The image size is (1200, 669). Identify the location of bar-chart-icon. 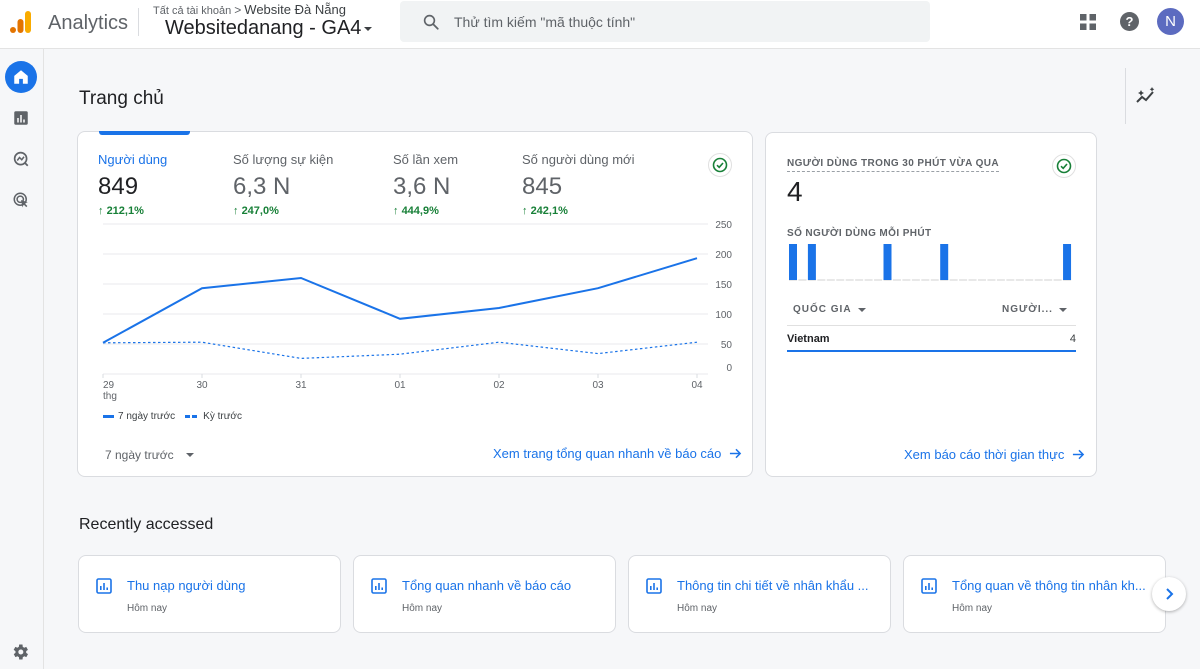
(21, 118).